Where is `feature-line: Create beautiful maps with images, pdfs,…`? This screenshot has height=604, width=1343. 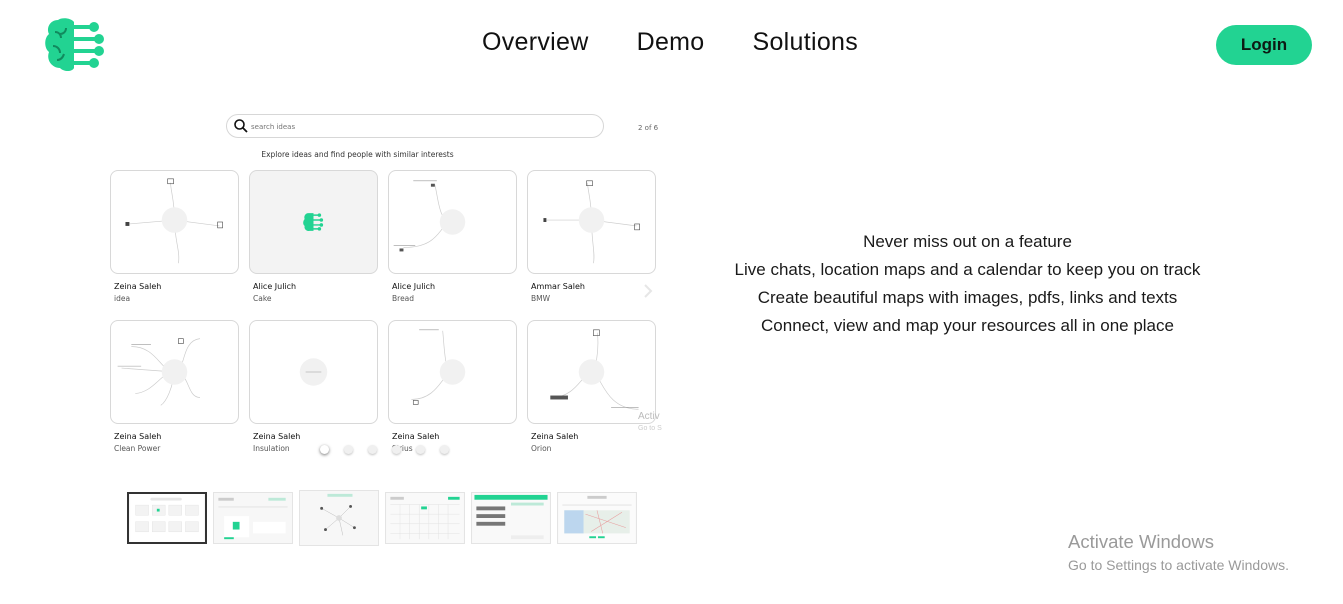
feature-line: Create beautiful maps with images, pdfs,… is located at coordinates (967, 297).